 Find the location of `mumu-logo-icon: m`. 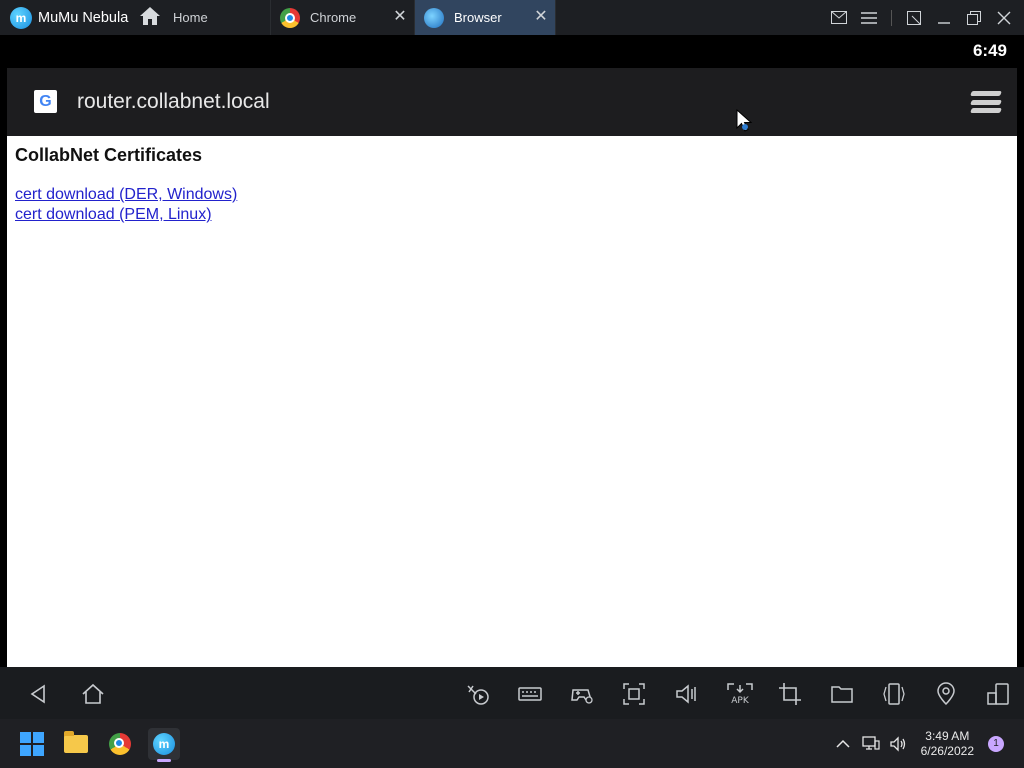

mumu-logo-icon: m is located at coordinates (21, 17).